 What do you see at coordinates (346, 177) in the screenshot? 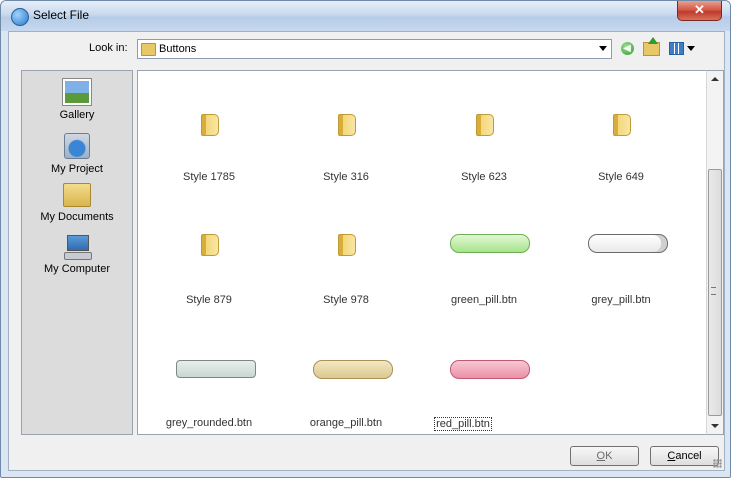
I see `file-item: Style 316` at bounding box center [346, 177].